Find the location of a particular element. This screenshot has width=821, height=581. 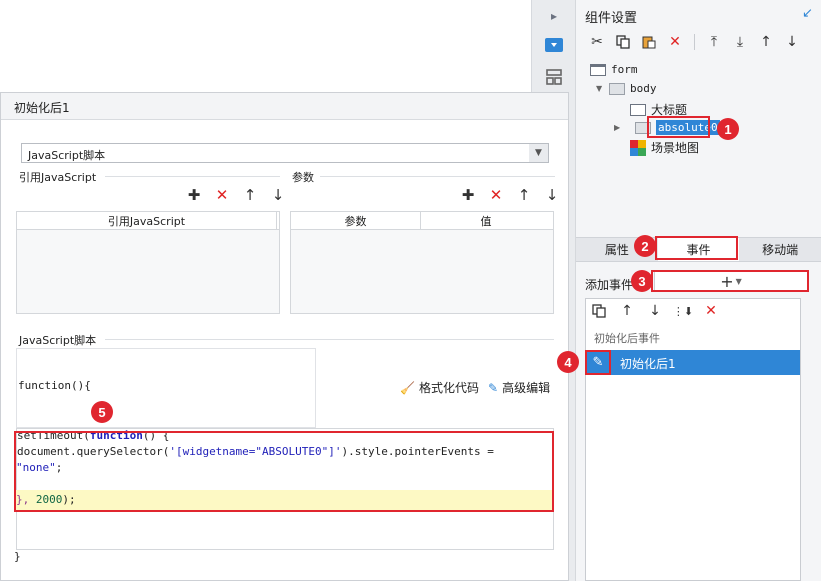

ref-js-toolbar: ✚ ✕ ↑ ↓ is located at coordinates (236, 195).